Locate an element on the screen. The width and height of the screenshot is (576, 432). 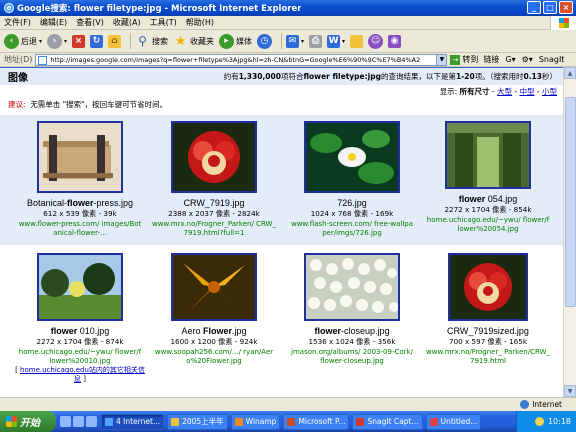
result-filename: CRW_7919sized.jpg is located at coordinates (488, 331).